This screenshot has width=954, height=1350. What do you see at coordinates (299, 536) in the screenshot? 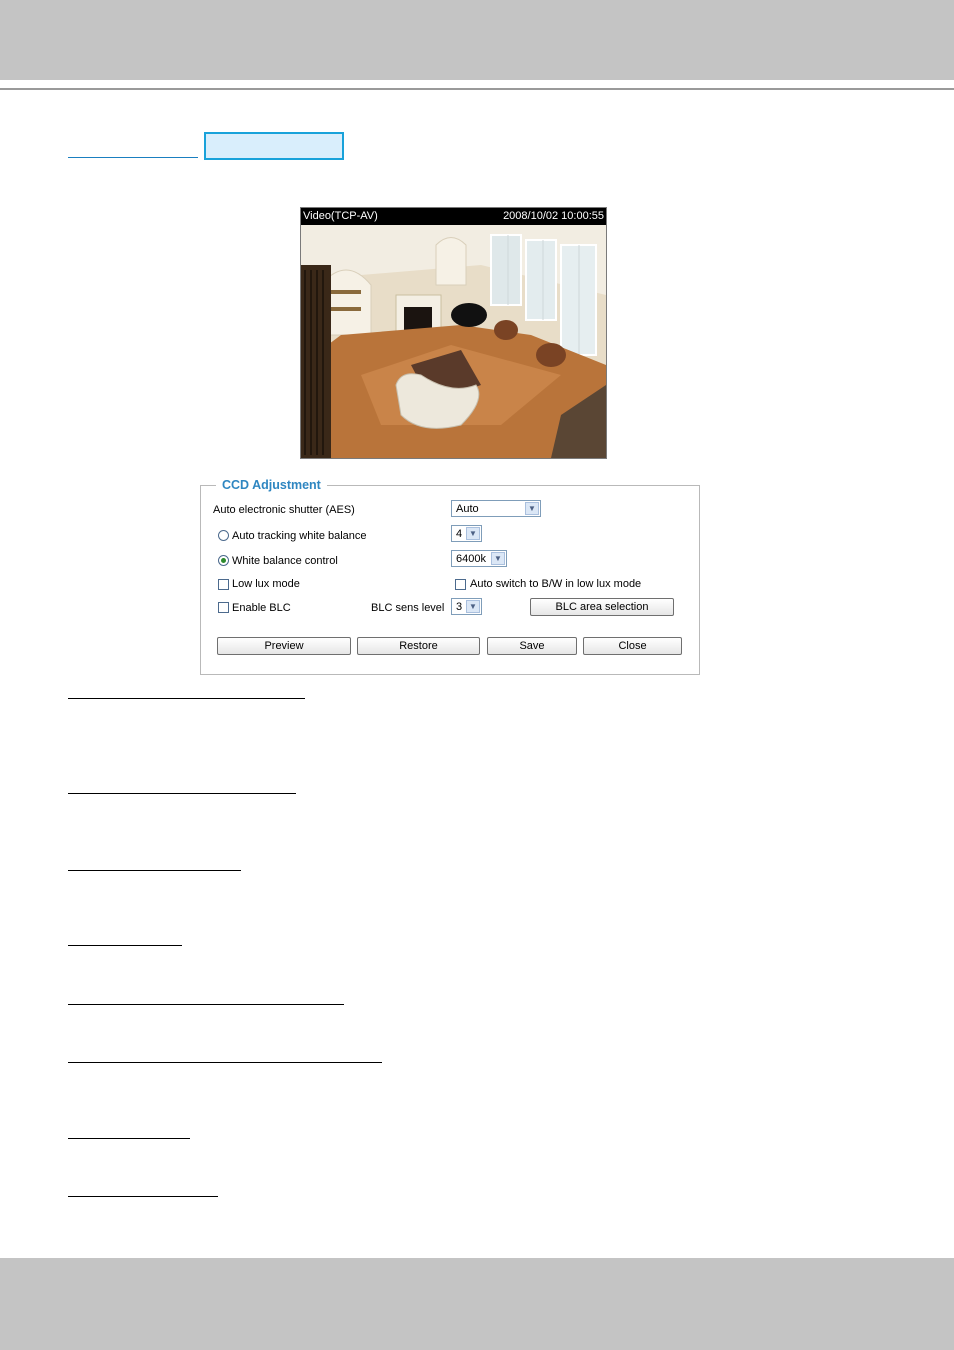
I see `auto-wb-label: Auto tracking white balance` at bounding box center [299, 536].